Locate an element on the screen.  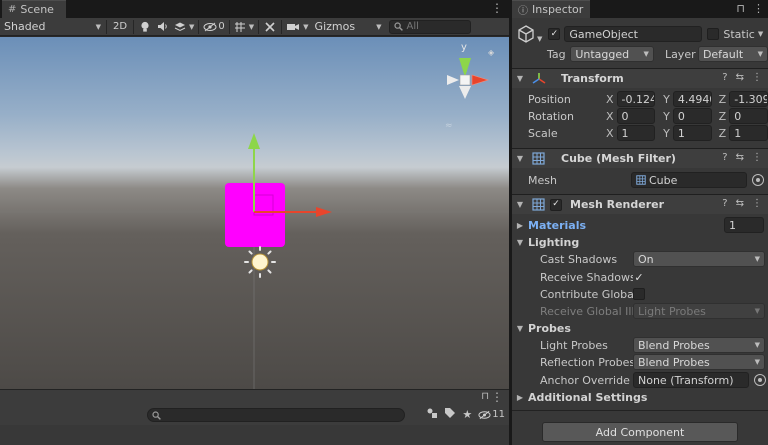
effects-dropdown: ▼ is located at coordinates (184, 27).